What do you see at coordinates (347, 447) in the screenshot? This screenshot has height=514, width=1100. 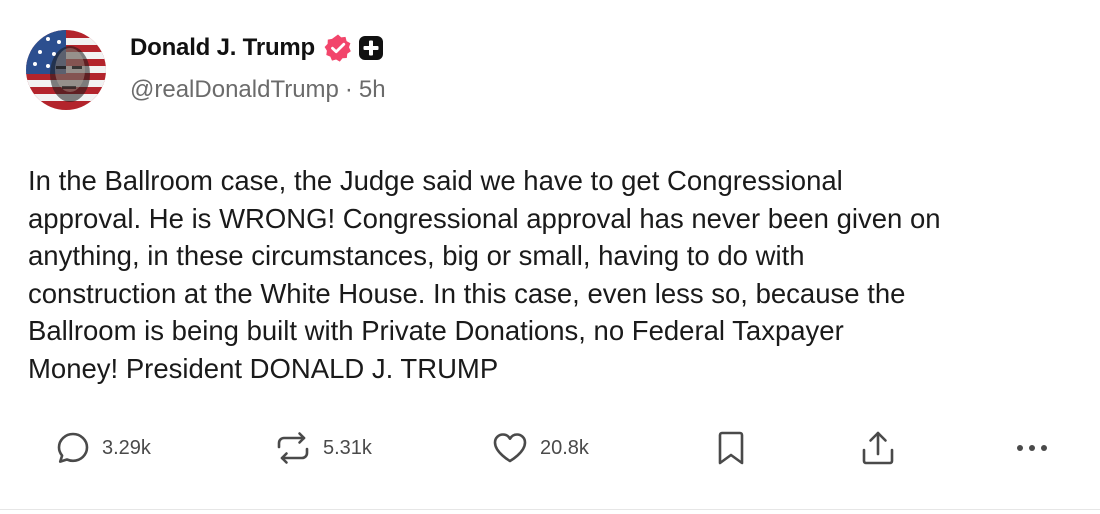 I see `retruth-count: 5.31k` at bounding box center [347, 447].